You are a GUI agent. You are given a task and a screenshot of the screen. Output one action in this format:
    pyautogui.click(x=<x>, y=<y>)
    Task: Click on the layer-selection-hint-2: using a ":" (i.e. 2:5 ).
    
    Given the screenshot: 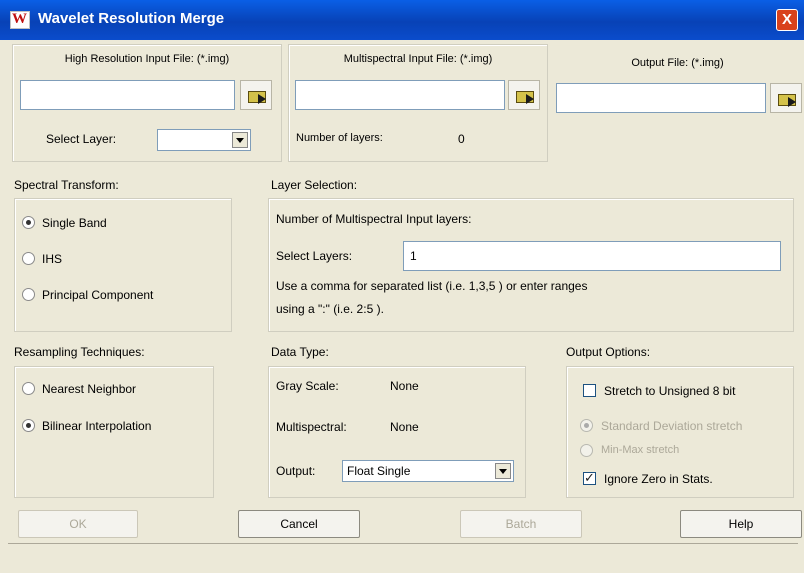 What is the action you would take?
    pyautogui.click(x=330, y=309)
    